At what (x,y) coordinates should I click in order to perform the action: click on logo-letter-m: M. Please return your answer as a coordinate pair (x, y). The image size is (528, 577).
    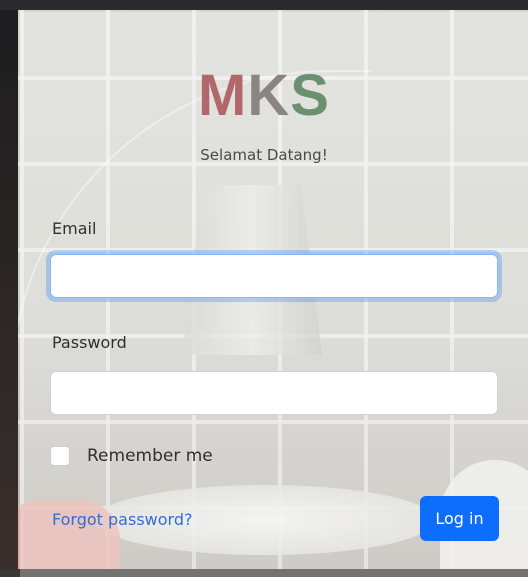
    Looking at the image, I should click on (223, 95).